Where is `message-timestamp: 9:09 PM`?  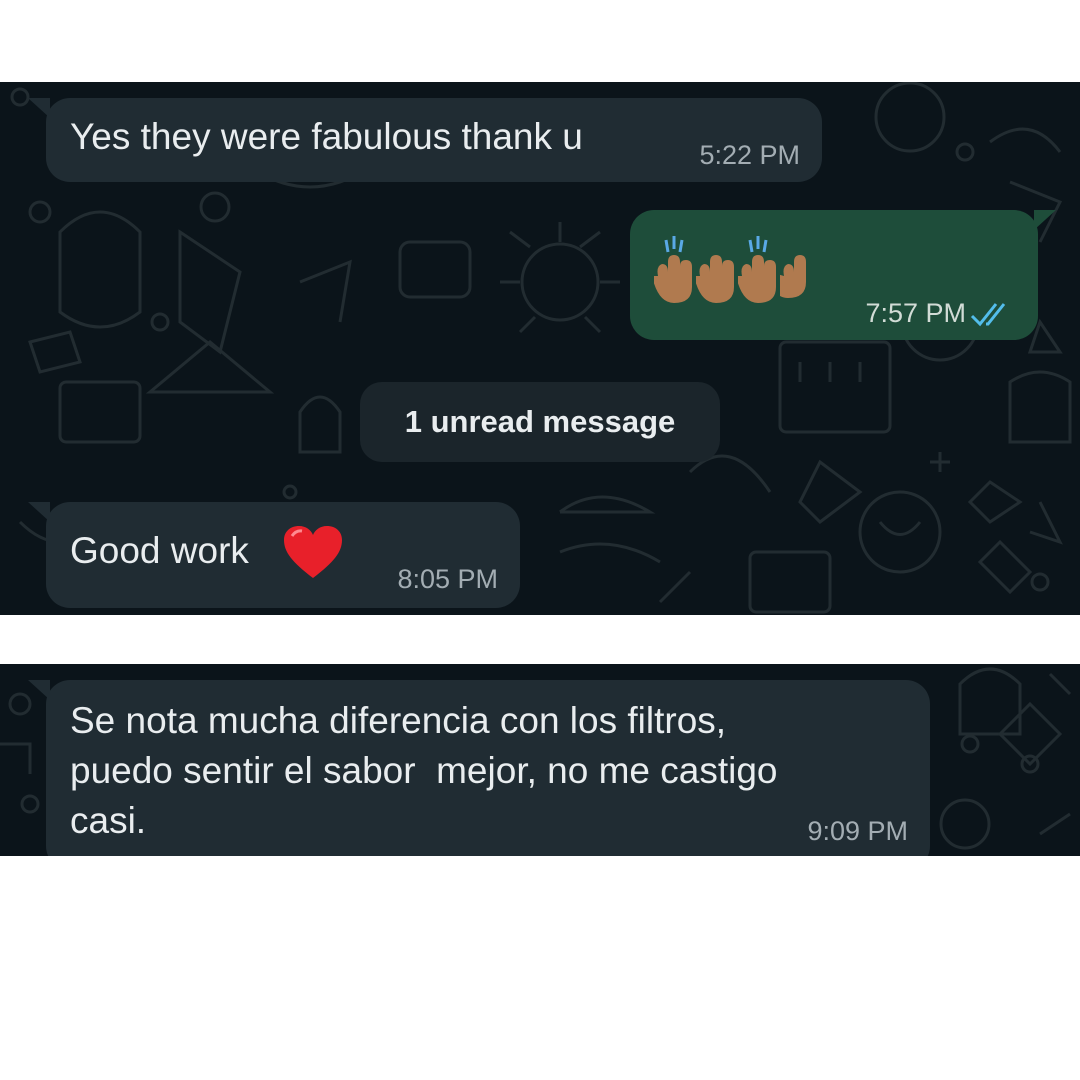 message-timestamp: 9:09 PM is located at coordinates (857, 831).